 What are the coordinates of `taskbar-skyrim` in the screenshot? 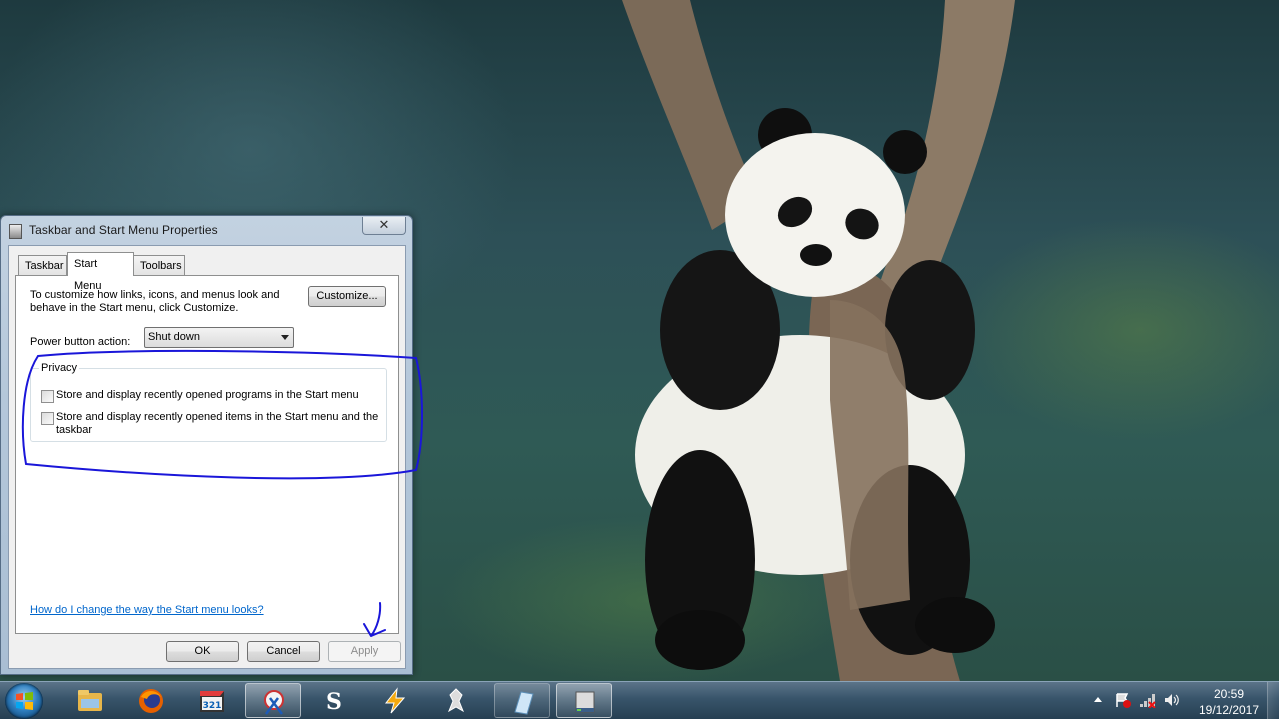 It's located at (456, 700).